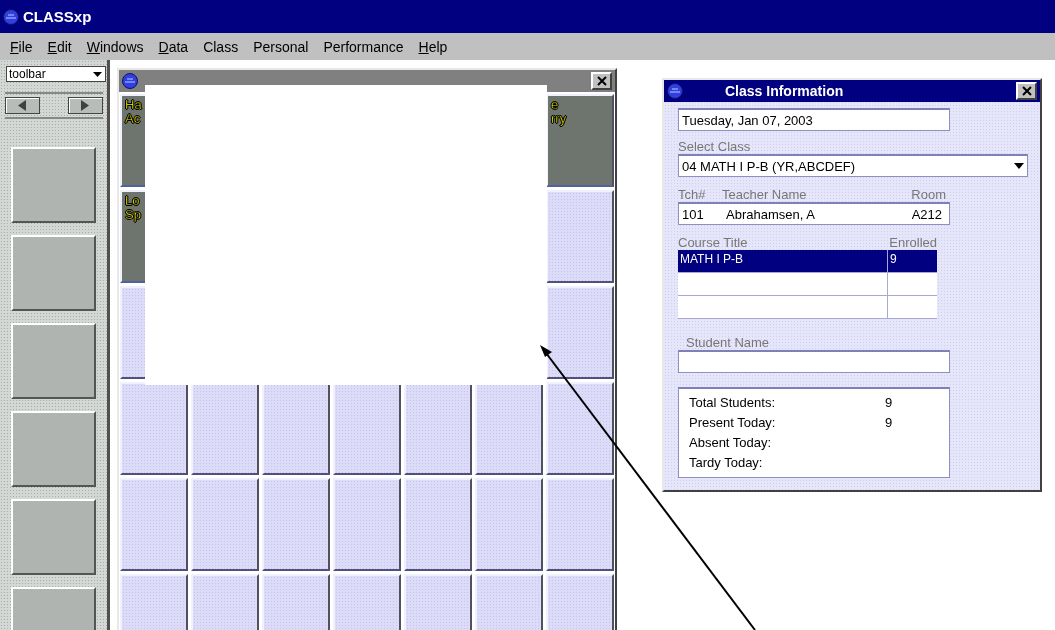 The height and width of the screenshot is (630, 1055). Describe the element at coordinates (733, 423) in the screenshot. I see `stat-label: Present Today:` at that location.